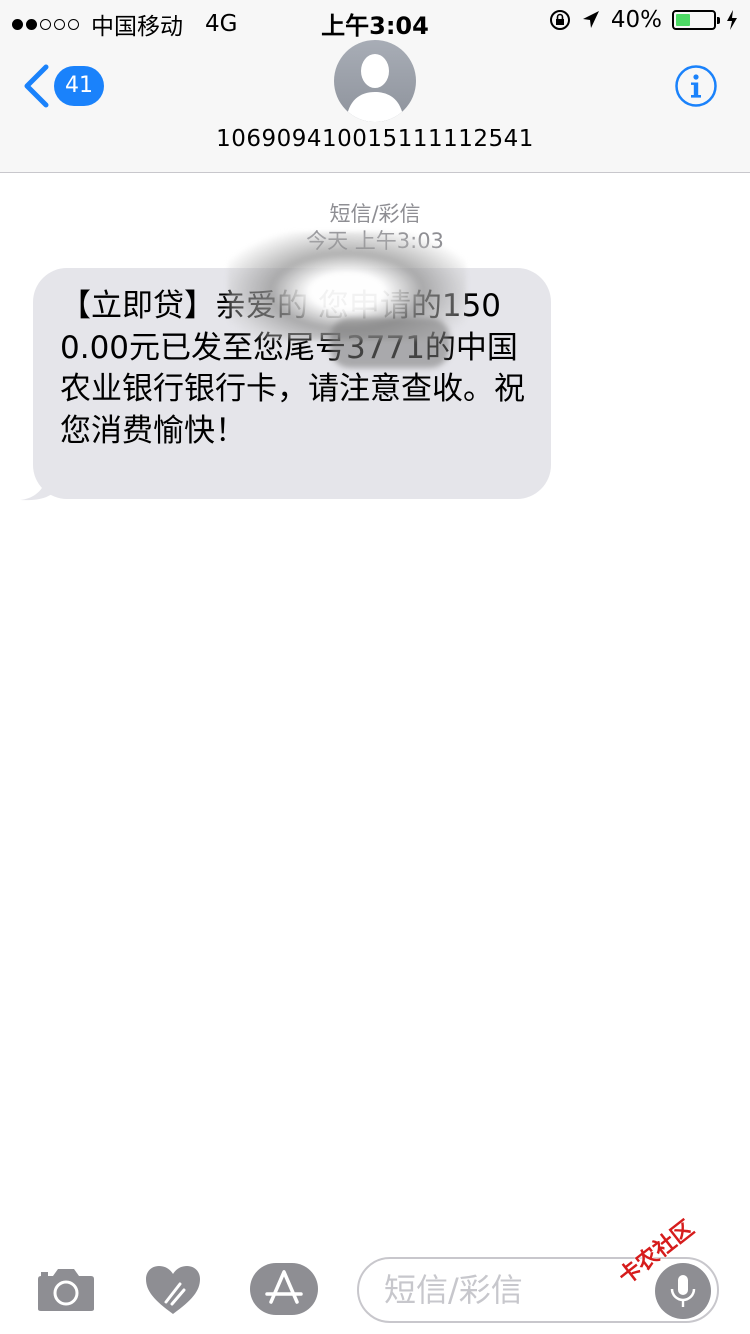  I want to click on lock-rotation-icon, so click(559, 20).